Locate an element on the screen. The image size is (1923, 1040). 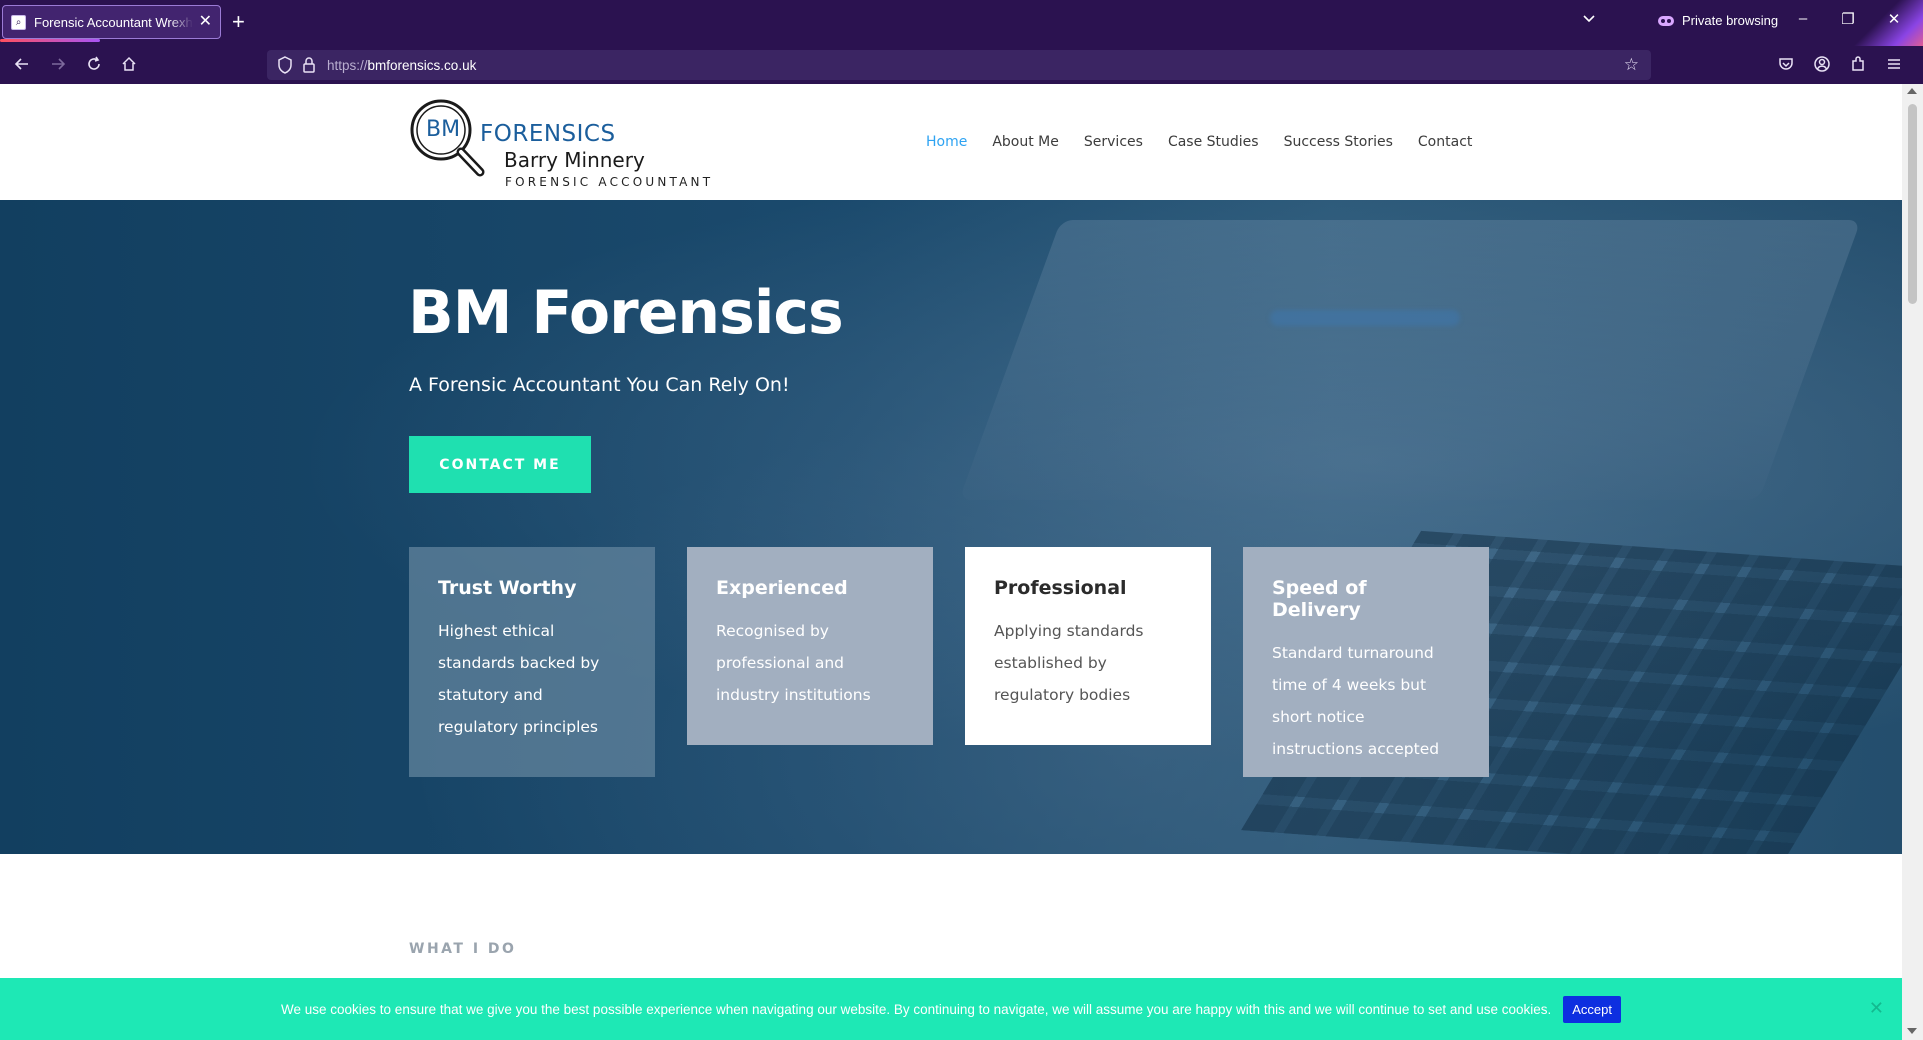
close-icon: ✕ is located at coordinates (1894, 19).